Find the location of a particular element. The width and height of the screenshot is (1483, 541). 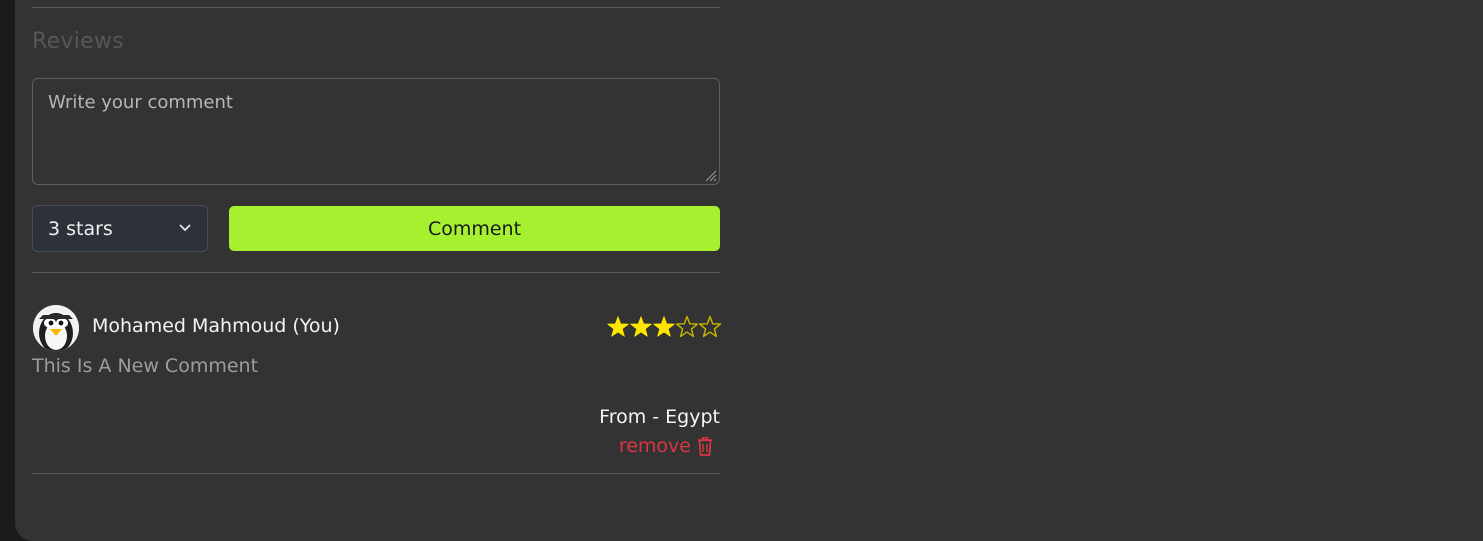

comment-textarea: Write your comment is located at coordinates (376, 131).